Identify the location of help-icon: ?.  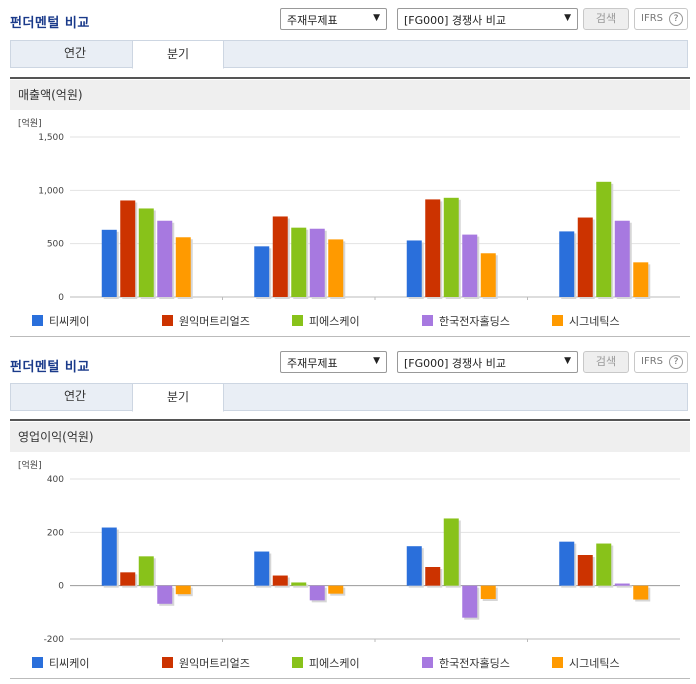
(676, 19).